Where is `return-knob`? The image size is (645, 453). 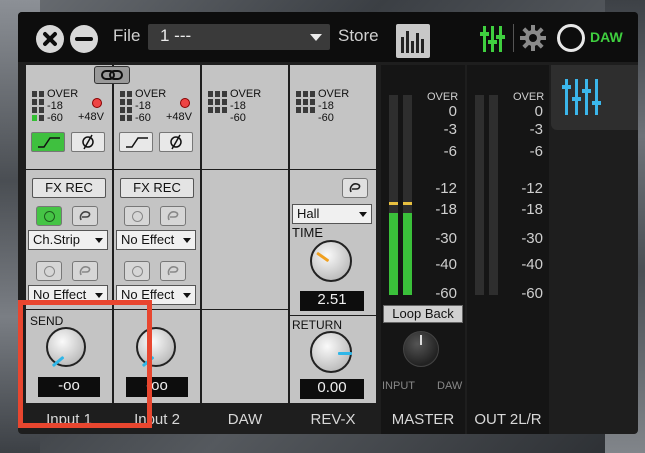
return-knob is located at coordinates (331, 352).